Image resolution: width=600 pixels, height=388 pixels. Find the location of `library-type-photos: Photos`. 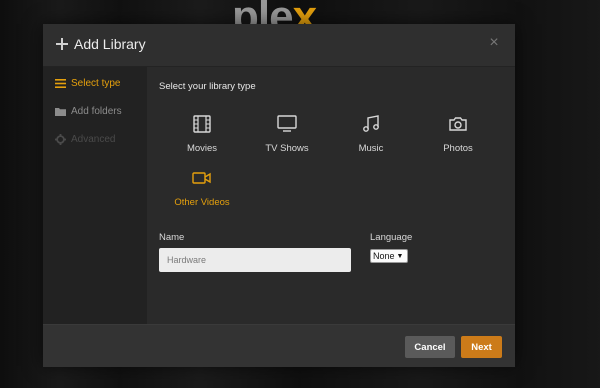

library-type-photos: Photos is located at coordinates (458, 138).